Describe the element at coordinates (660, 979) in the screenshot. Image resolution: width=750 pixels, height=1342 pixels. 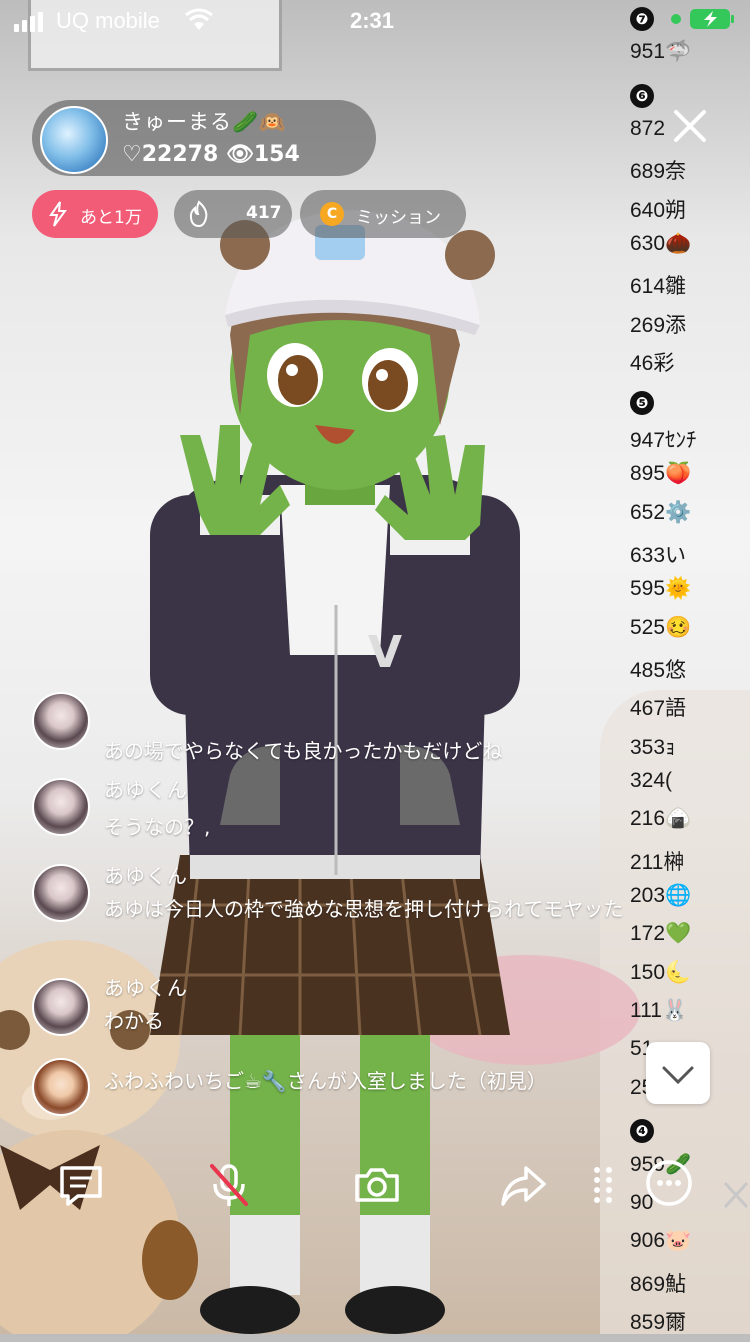
I see `ranking-entry: 150🌜` at that location.